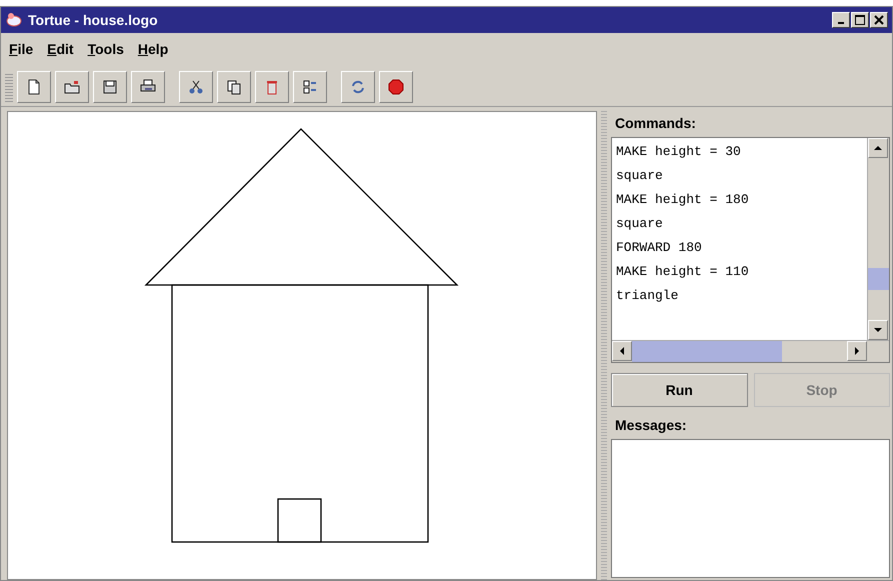 Image resolution: width=893 pixels, height=581 pixels. What do you see at coordinates (21, 49) in the screenshot?
I see `menu-item: File` at bounding box center [21, 49].